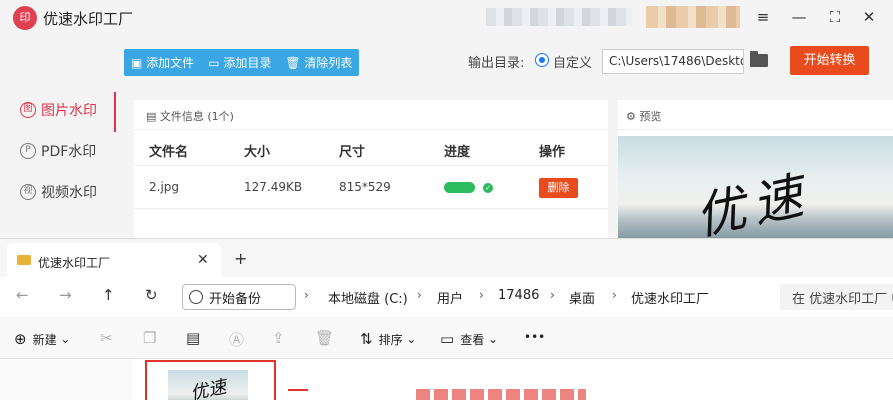 The height and width of the screenshot is (400, 893). I want to click on file-table-header: 文件名 大小 尺寸 进度 操作, so click(371, 148).